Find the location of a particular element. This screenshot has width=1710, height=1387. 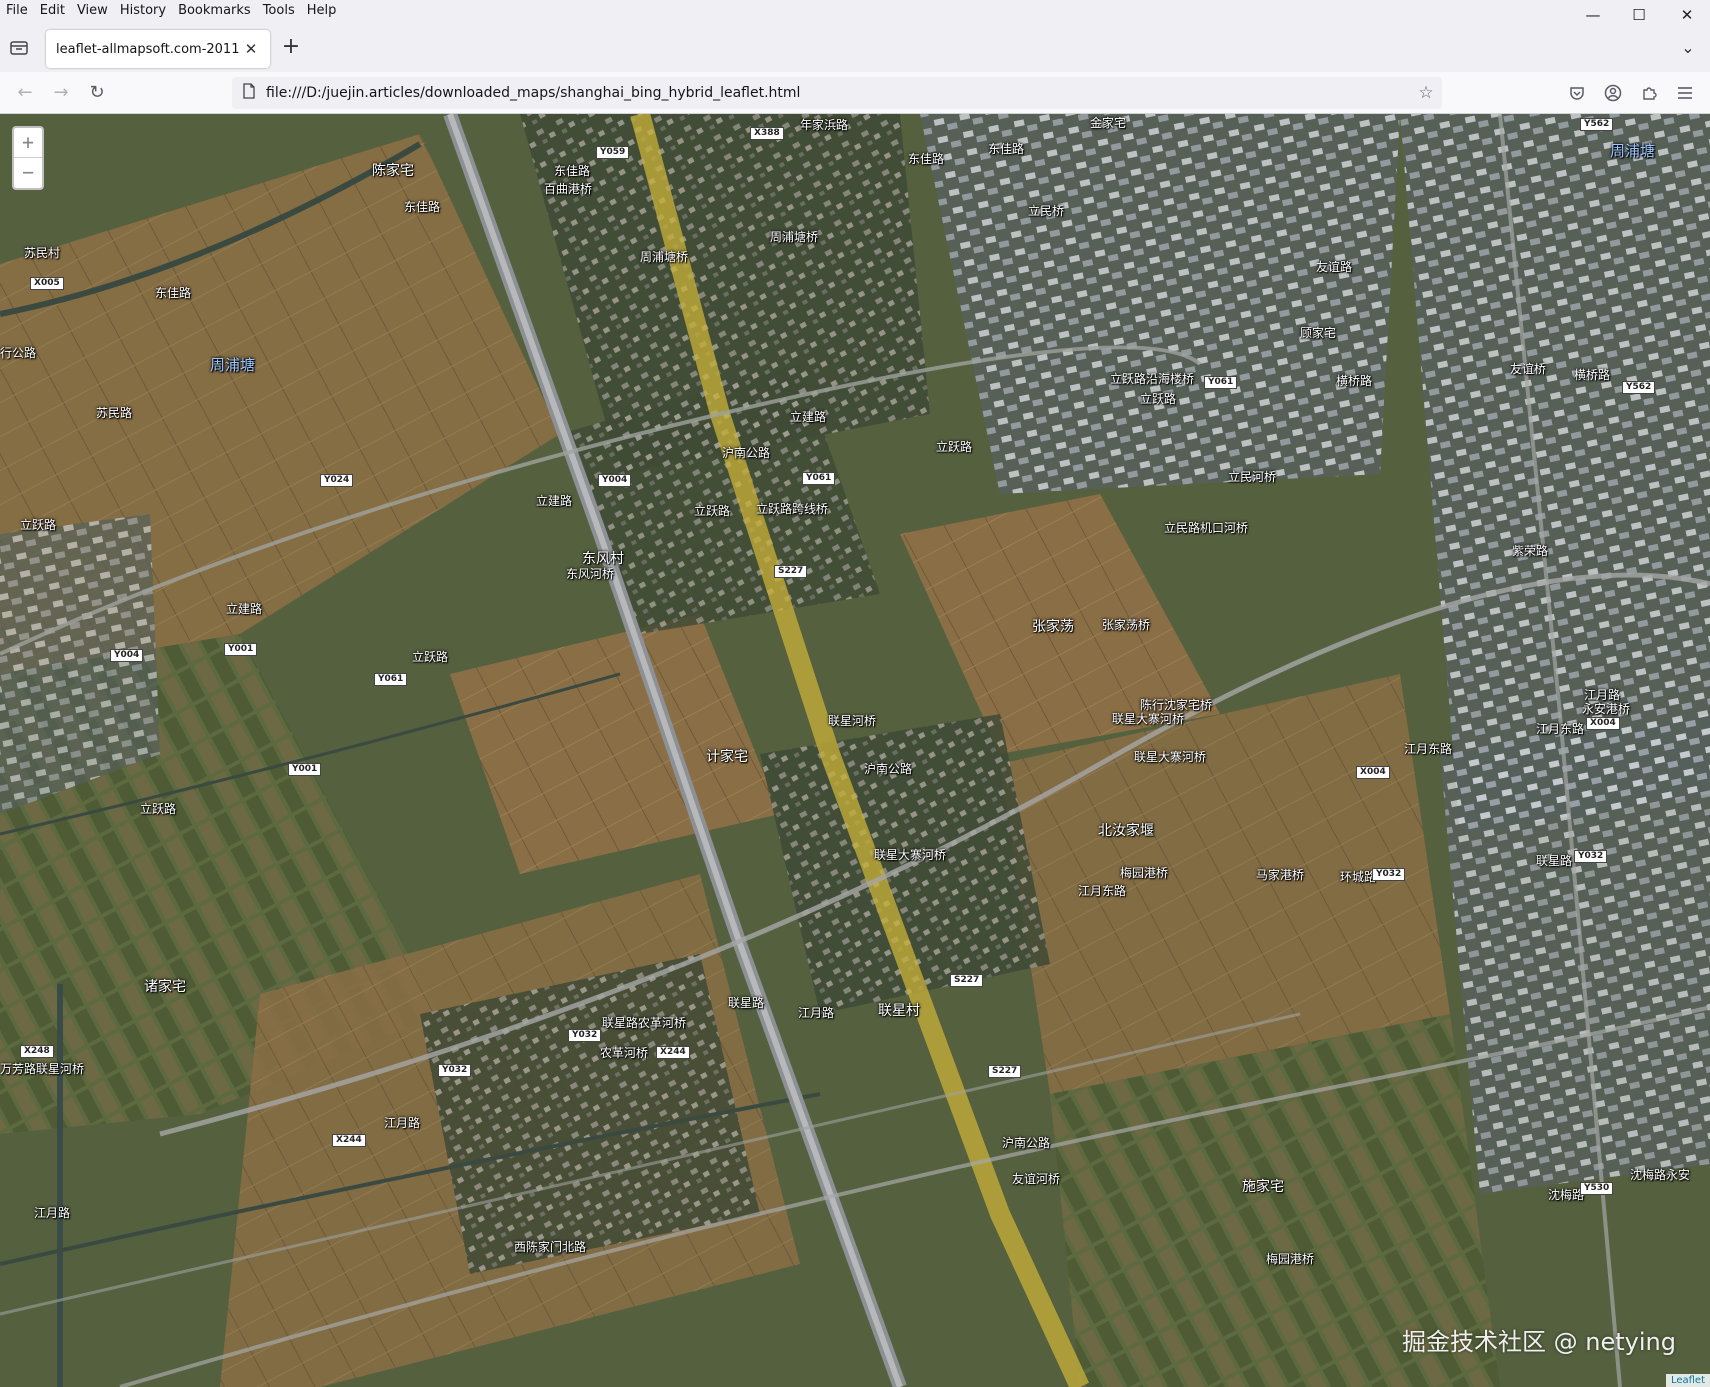

menu-help: Help is located at coordinates (322, 11).